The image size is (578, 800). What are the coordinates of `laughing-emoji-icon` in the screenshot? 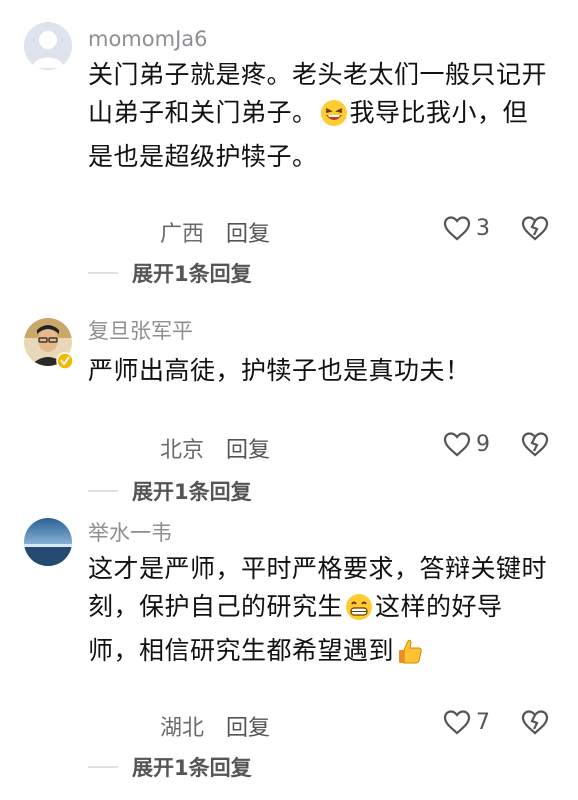 It's located at (334, 118).